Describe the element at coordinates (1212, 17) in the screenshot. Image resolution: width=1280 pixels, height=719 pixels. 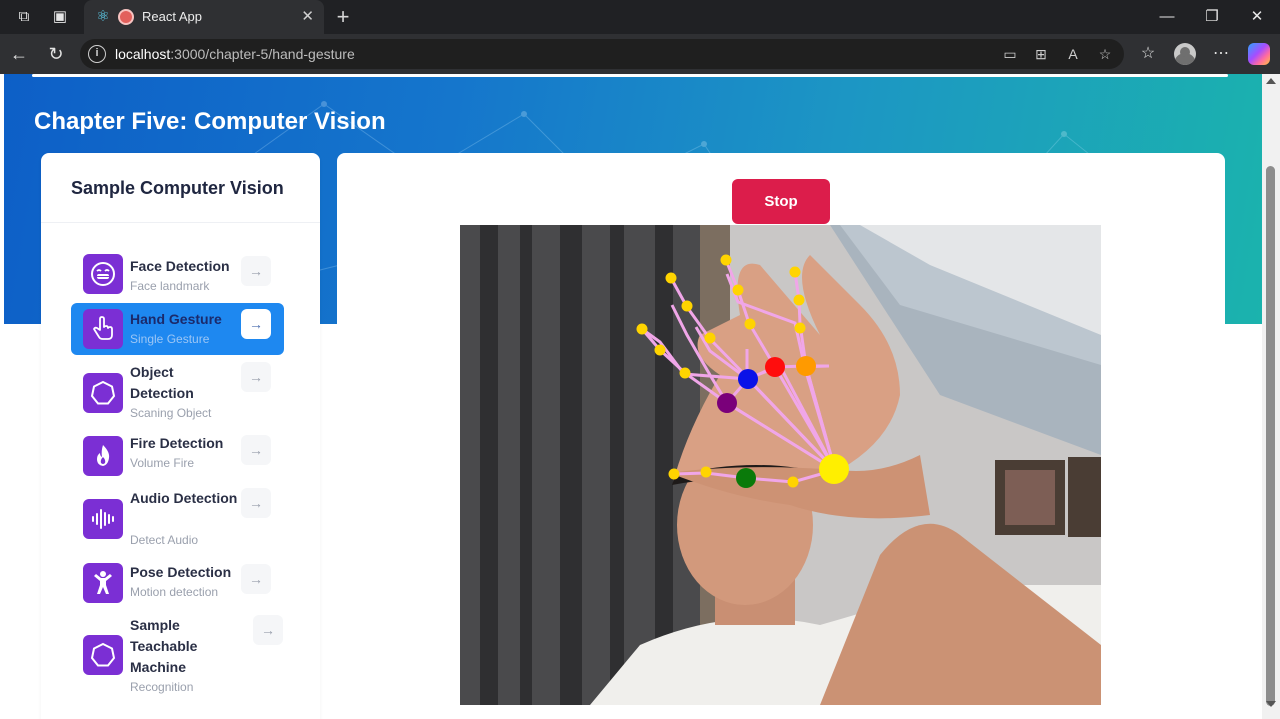
I see `restore-button: ❐` at that location.